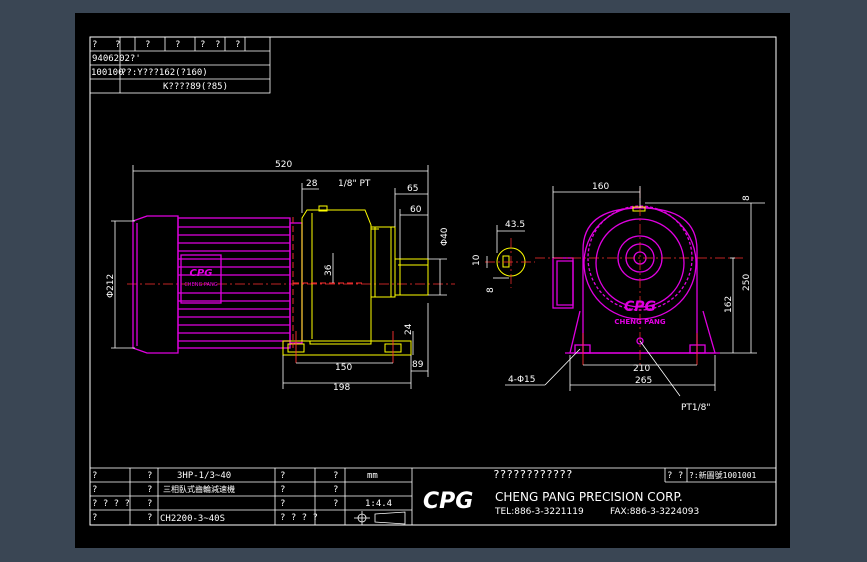  What do you see at coordinates (641, 369) in the screenshot?
I see `dim-210: 210` at bounding box center [641, 369].